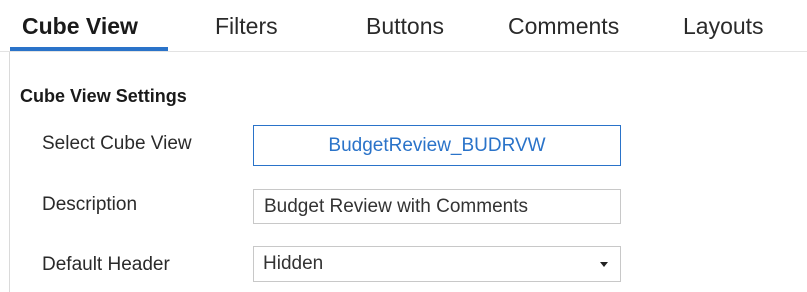 This screenshot has width=807, height=292. What do you see at coordinates (117, 143) in the screenshot?
I see `select-cube-view-label: Select Cube View` at bounding box center [117, 143].